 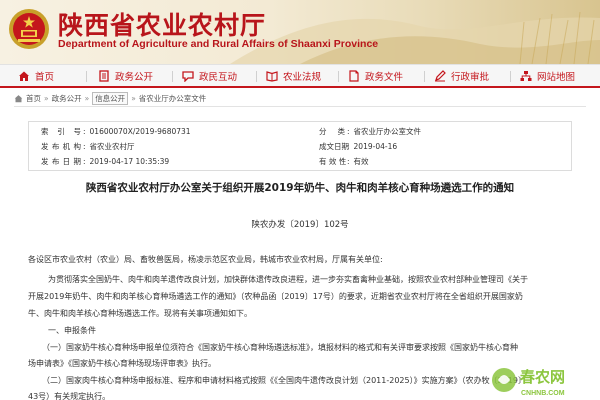 What do you see at coordinates (122, 363) in the screenshot?
I see `article-paragraph-line: 场申请表》《国家奶牛核心育种场现场评审表》执行。` at bounding box center [122, 363].